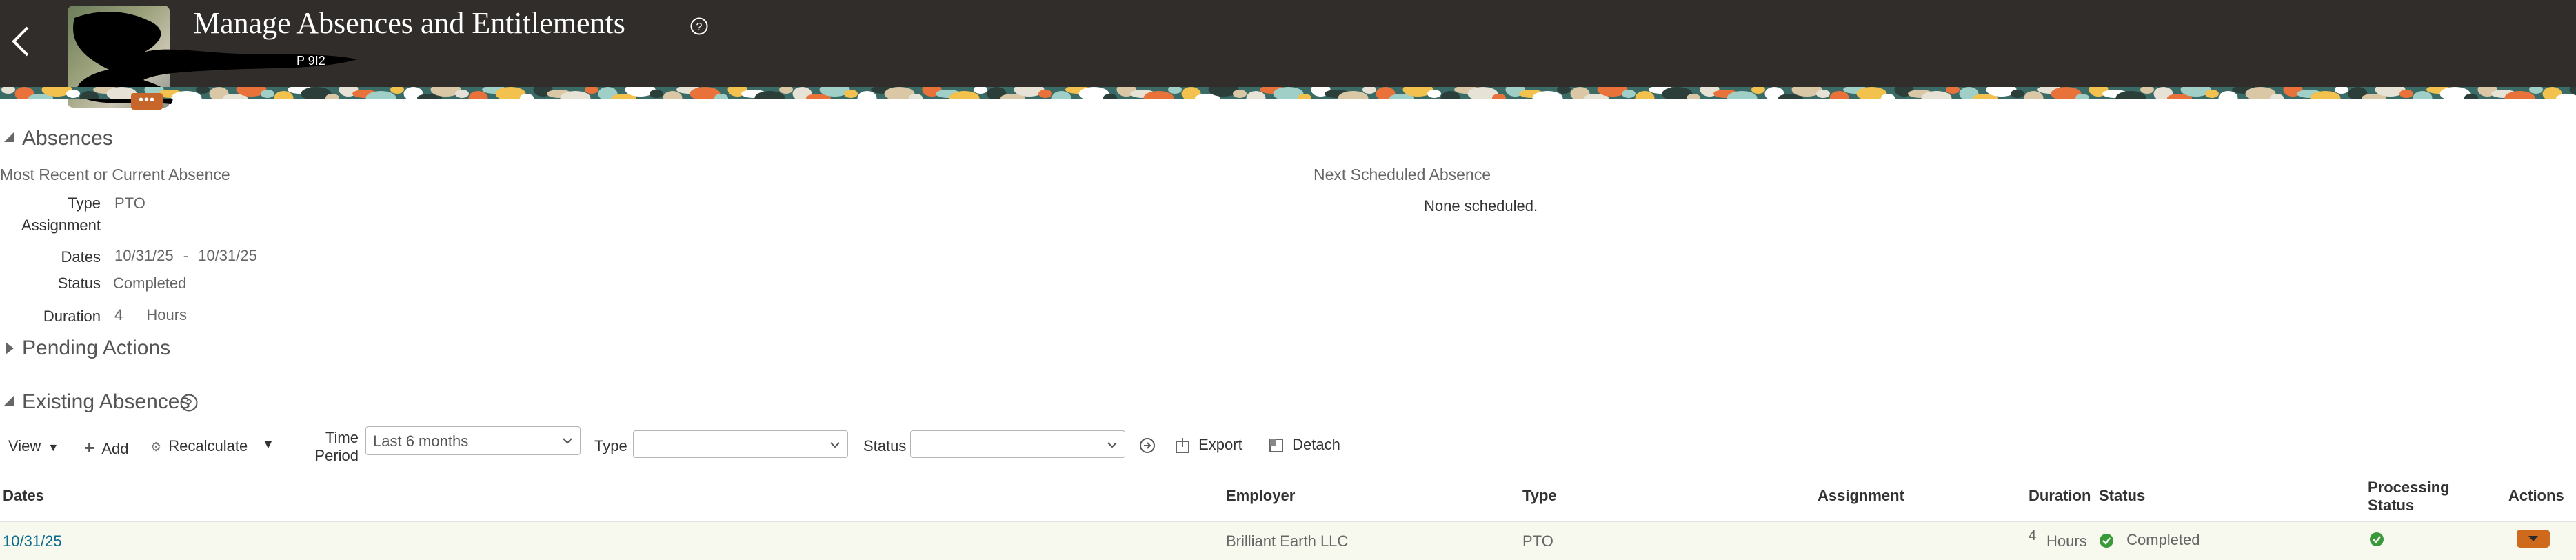 The height and width of the screenshot is (560, 2576). What do you see at coordinates (149, 283) in the screenshot?
I see `status-value: Completed` at bounding box center [149, 283].